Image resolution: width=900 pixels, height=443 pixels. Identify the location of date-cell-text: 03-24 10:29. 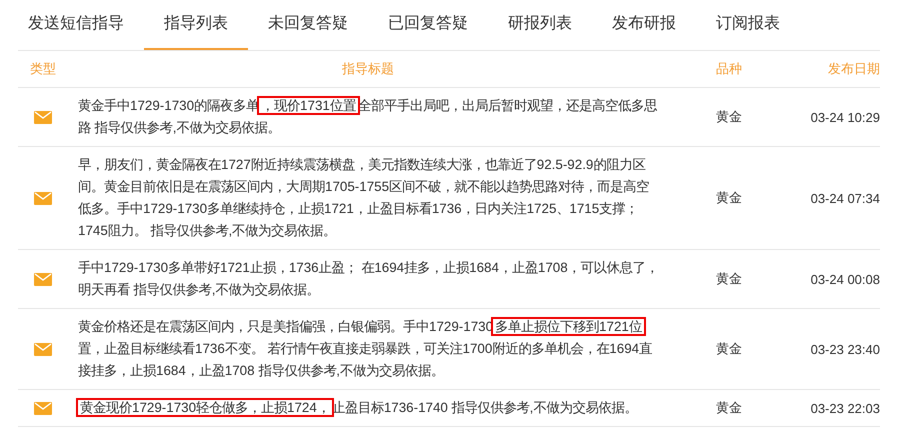
(845, 117).